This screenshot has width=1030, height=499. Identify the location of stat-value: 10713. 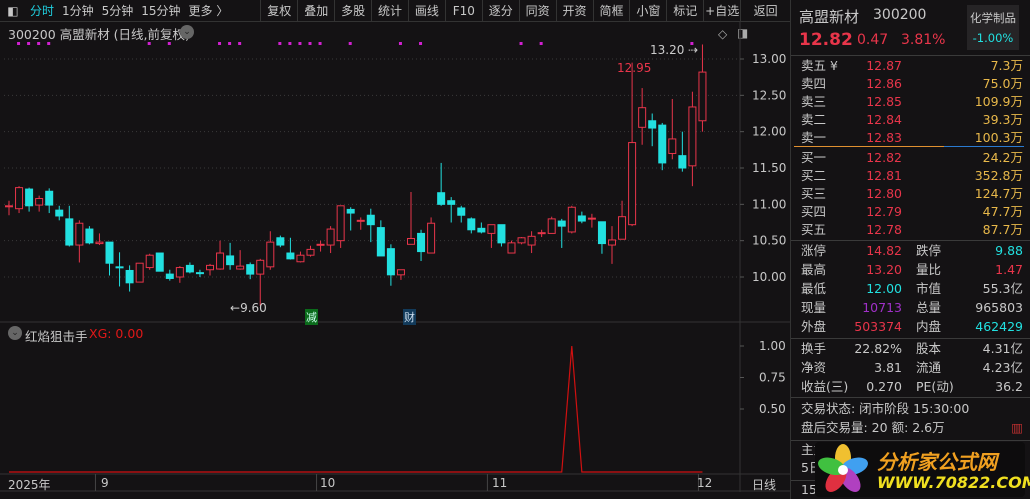
(882, 307).